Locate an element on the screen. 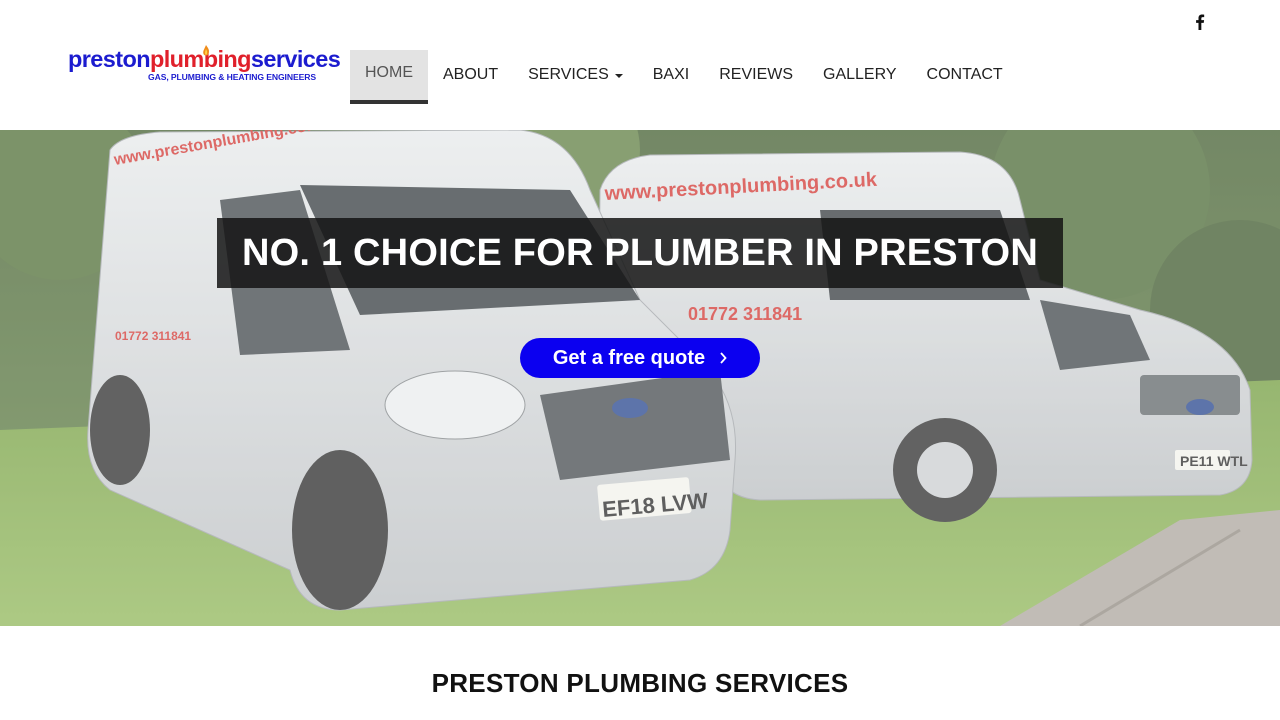  nav-baxi: BAXI is located at coordinates (671, 75).